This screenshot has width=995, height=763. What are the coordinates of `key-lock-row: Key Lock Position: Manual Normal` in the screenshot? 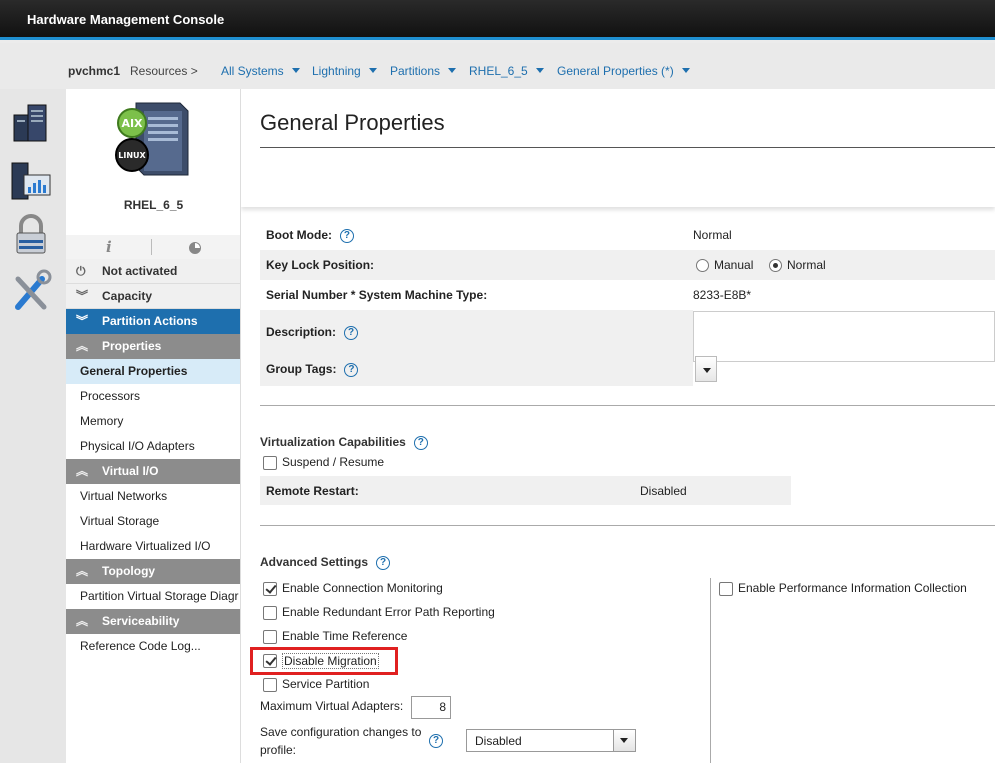 It's located at (627, 265).